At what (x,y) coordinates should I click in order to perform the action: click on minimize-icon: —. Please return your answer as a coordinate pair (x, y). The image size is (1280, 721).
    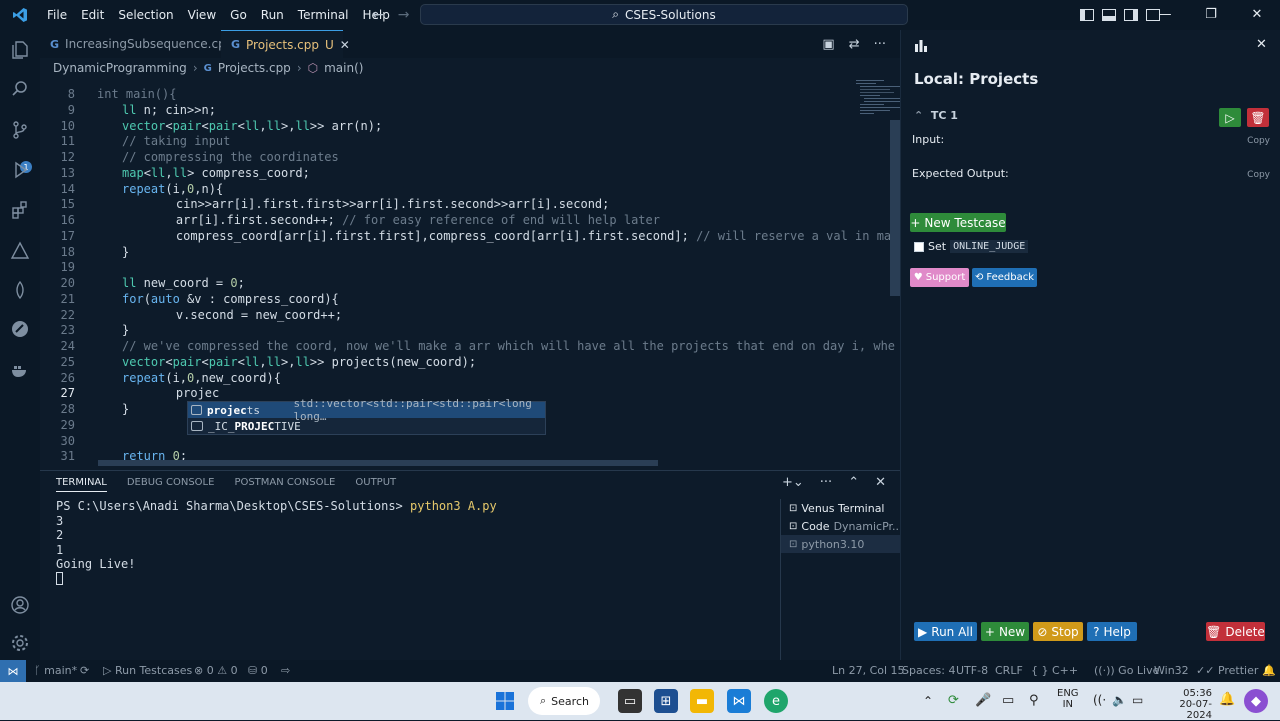
    Looking at the image, I should click on (1165, 15).